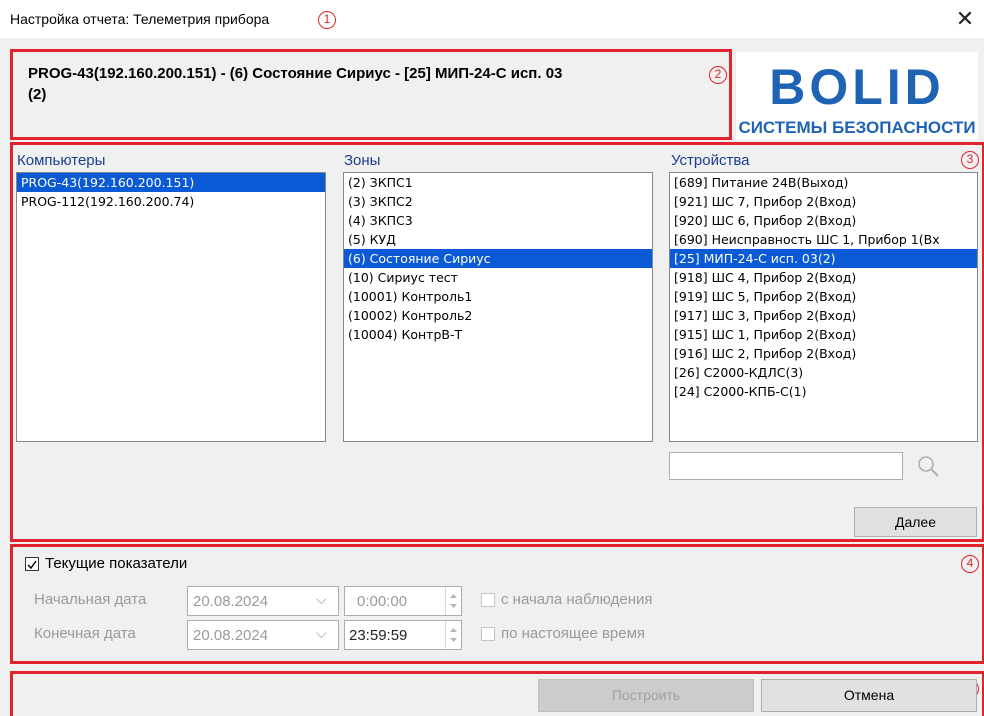 Image resolution: width=984 pixels, height=716 pixels. What do you see at coordinates (823, 372) in the screenshot?
I see `devices-list-item: [26] С2000-КДЛС(3)` at bounding box center [823, 372].